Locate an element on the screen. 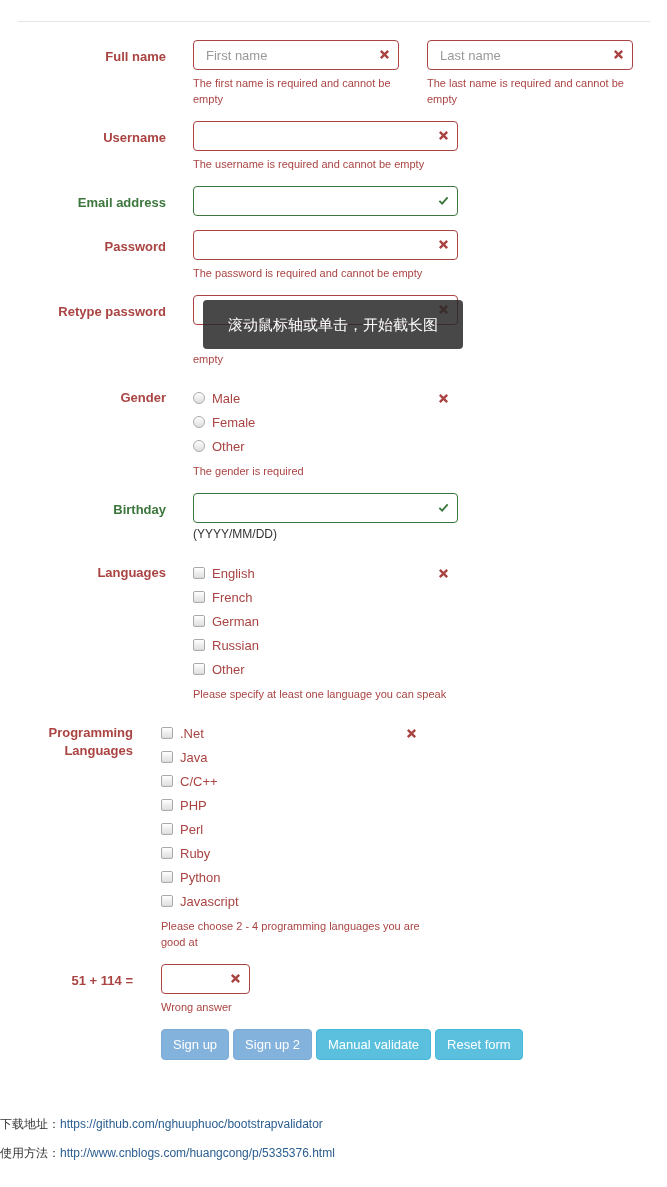  error-message: The password is required and cannot be empty is located at coordinates (308, 273).